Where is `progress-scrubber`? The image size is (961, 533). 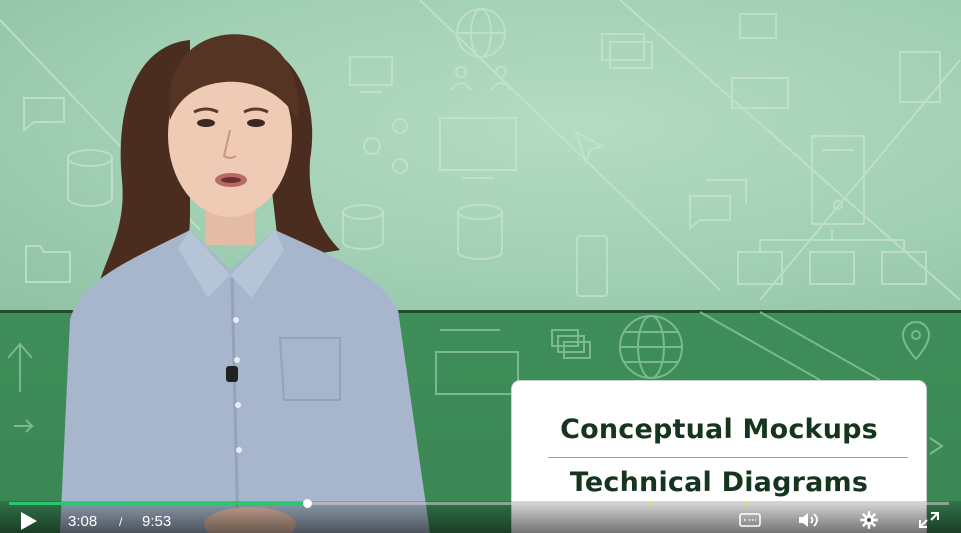 progress-scrubber is located at coordinates (307, 503).